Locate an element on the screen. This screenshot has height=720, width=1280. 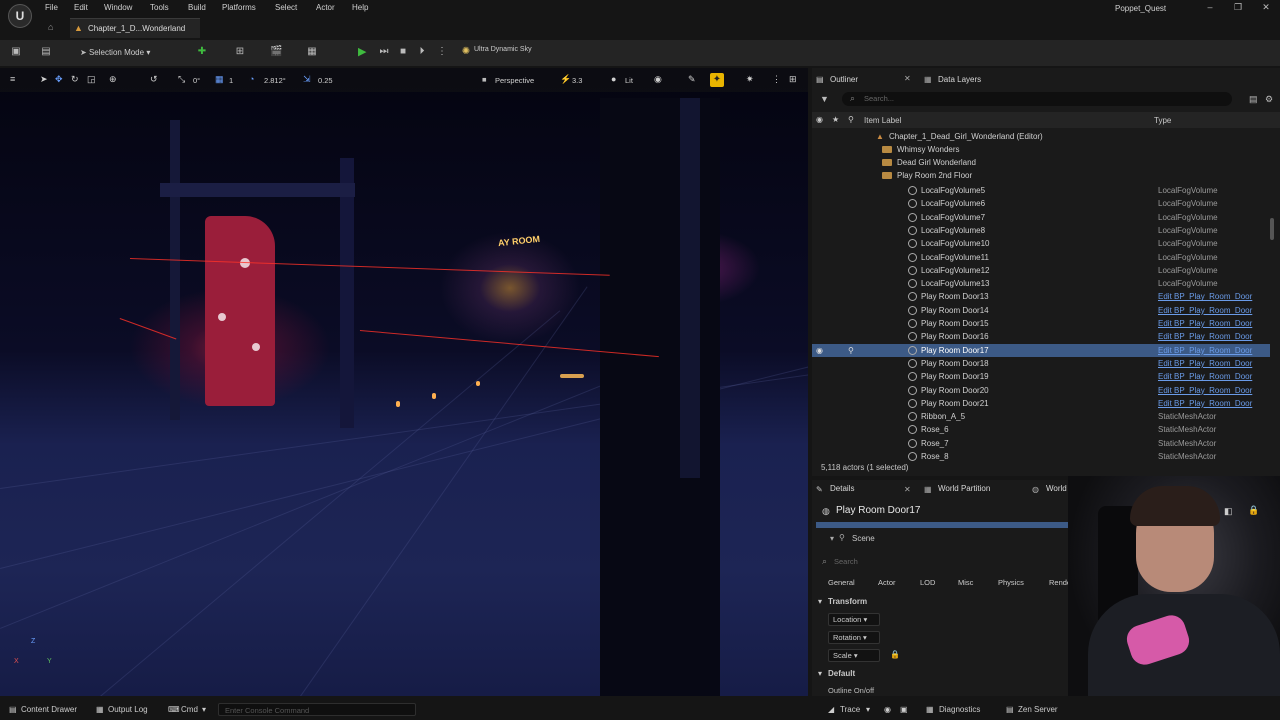
translate-tool-icon: ✥ is located at coordinates (59, 79).